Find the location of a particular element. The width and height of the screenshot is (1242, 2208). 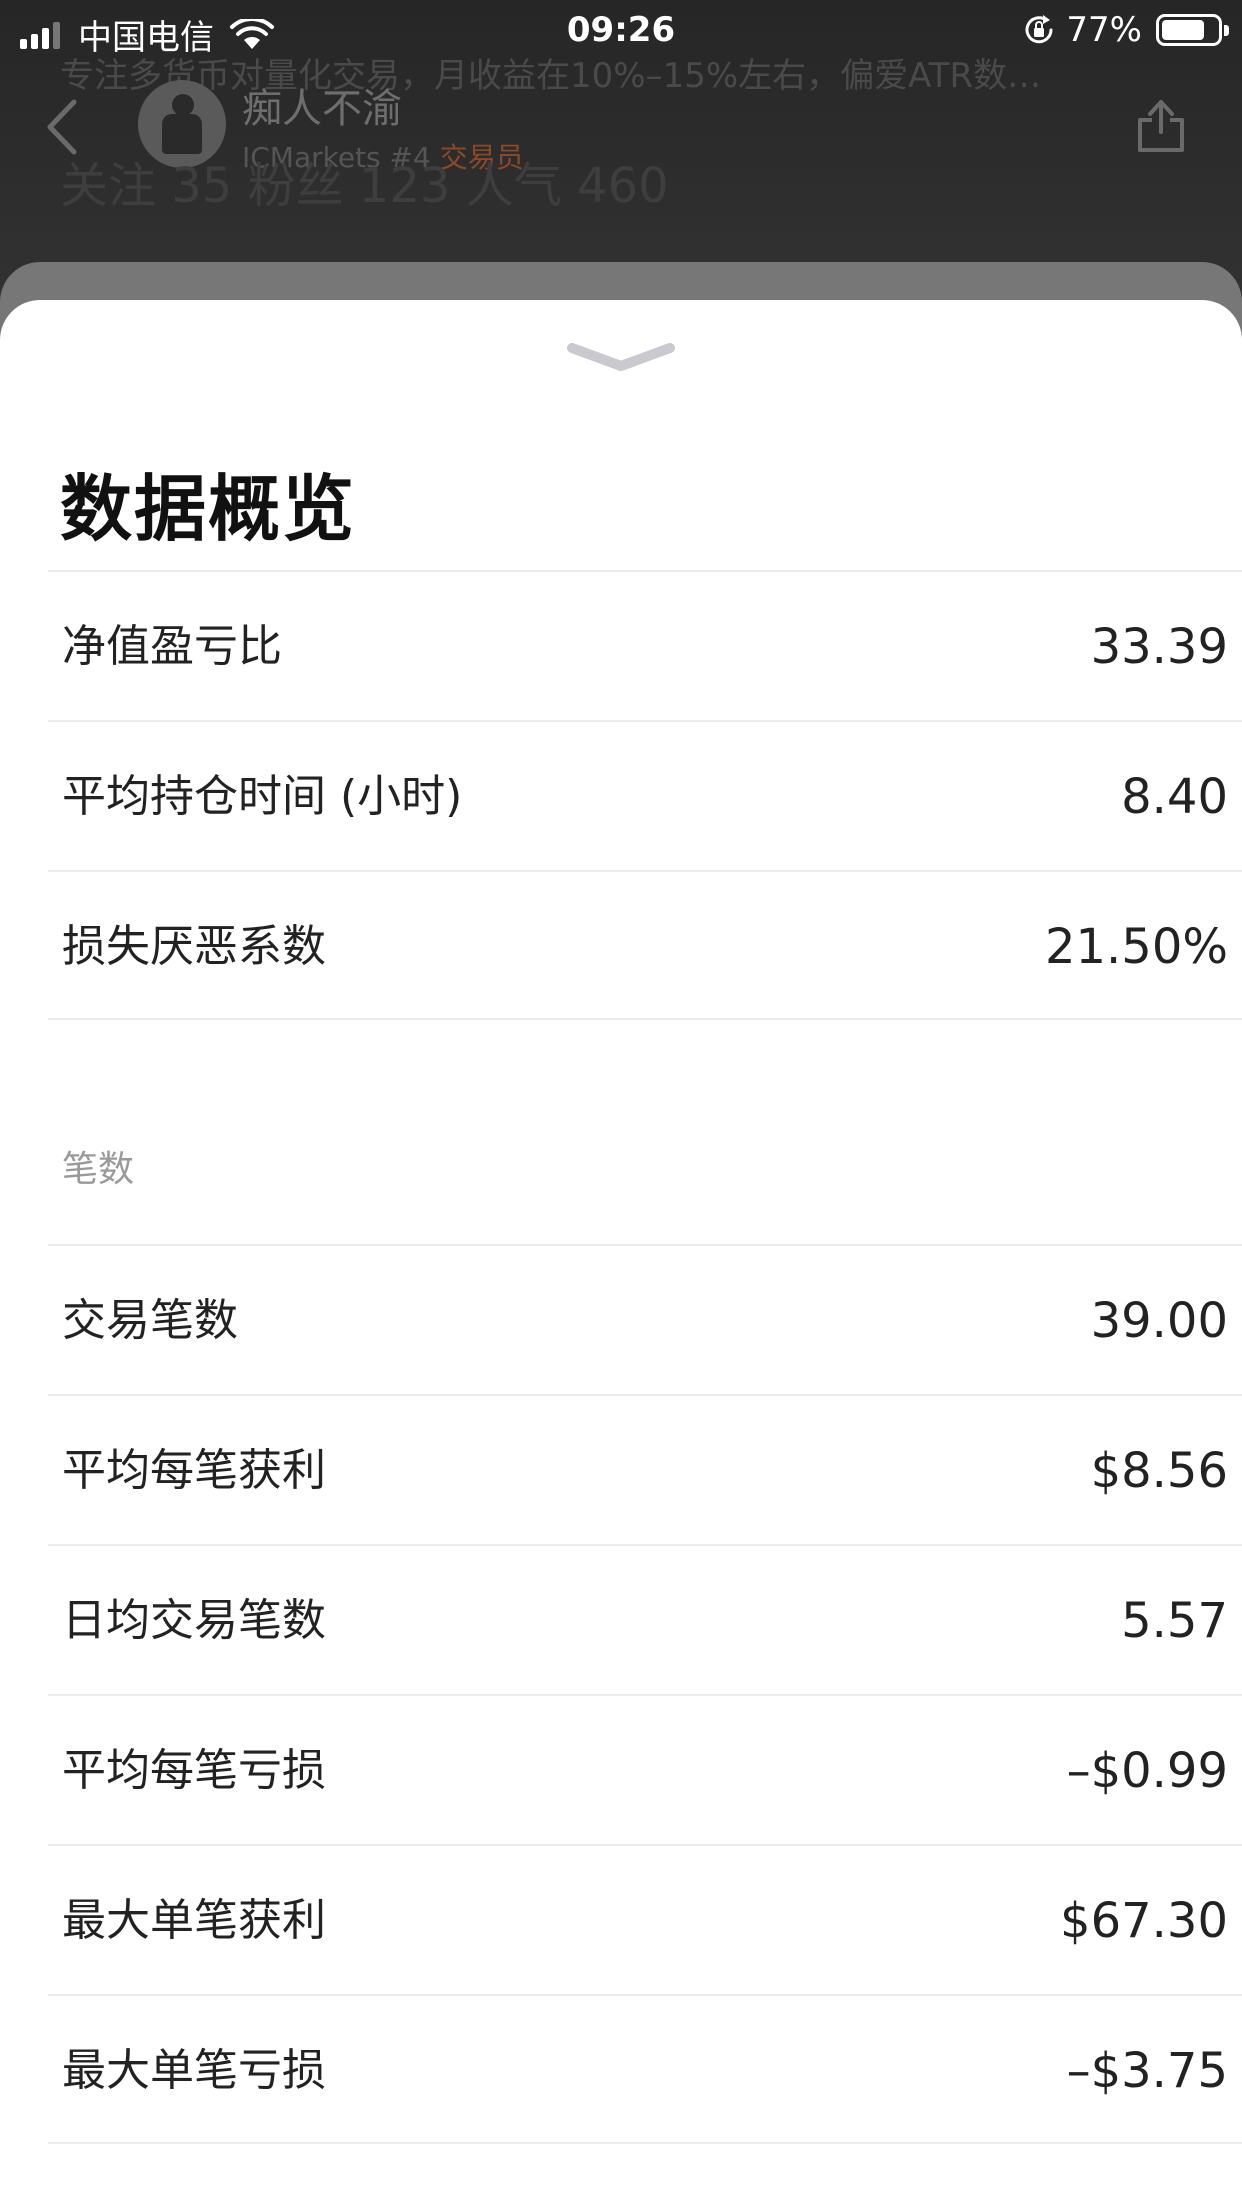

rotation-lock-icon is located at coordinates (1039, 29).